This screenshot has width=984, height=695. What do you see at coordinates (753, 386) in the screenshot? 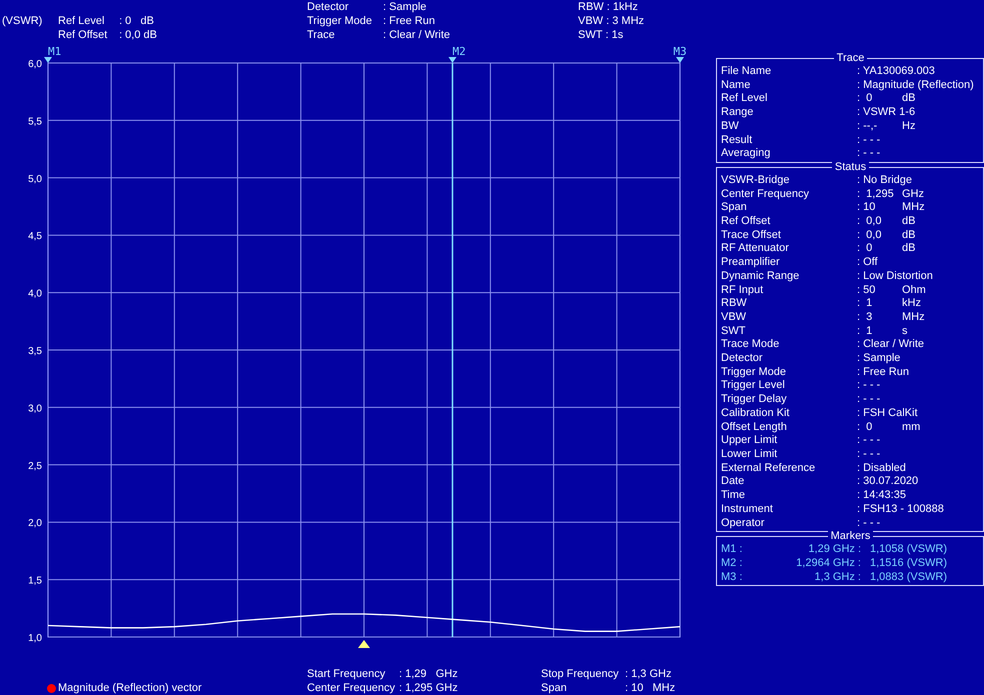
I see `field-label: Trigger Level` at bounding box center [753, 386].